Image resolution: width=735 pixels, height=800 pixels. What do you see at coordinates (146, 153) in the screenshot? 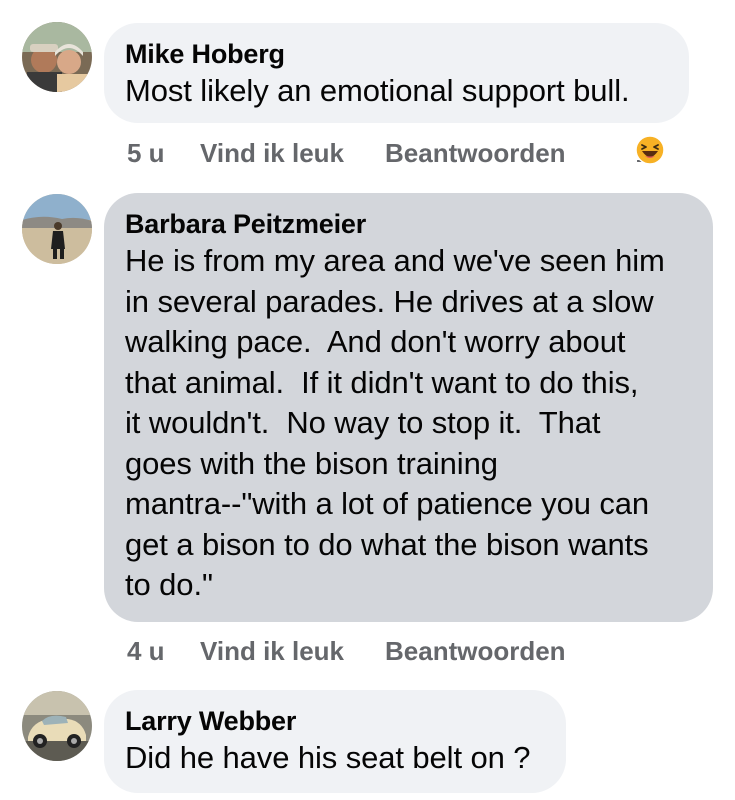
I see `comment-timestamp: 5 u` at bounding box center [146, 153].